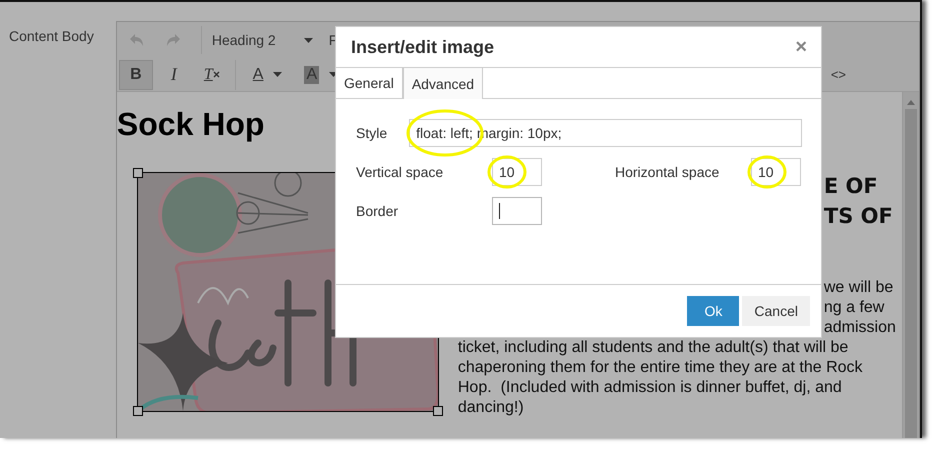  Describe the element at coordinates (378, 211) in the screenshot. I see `field-label: Border` at that location.